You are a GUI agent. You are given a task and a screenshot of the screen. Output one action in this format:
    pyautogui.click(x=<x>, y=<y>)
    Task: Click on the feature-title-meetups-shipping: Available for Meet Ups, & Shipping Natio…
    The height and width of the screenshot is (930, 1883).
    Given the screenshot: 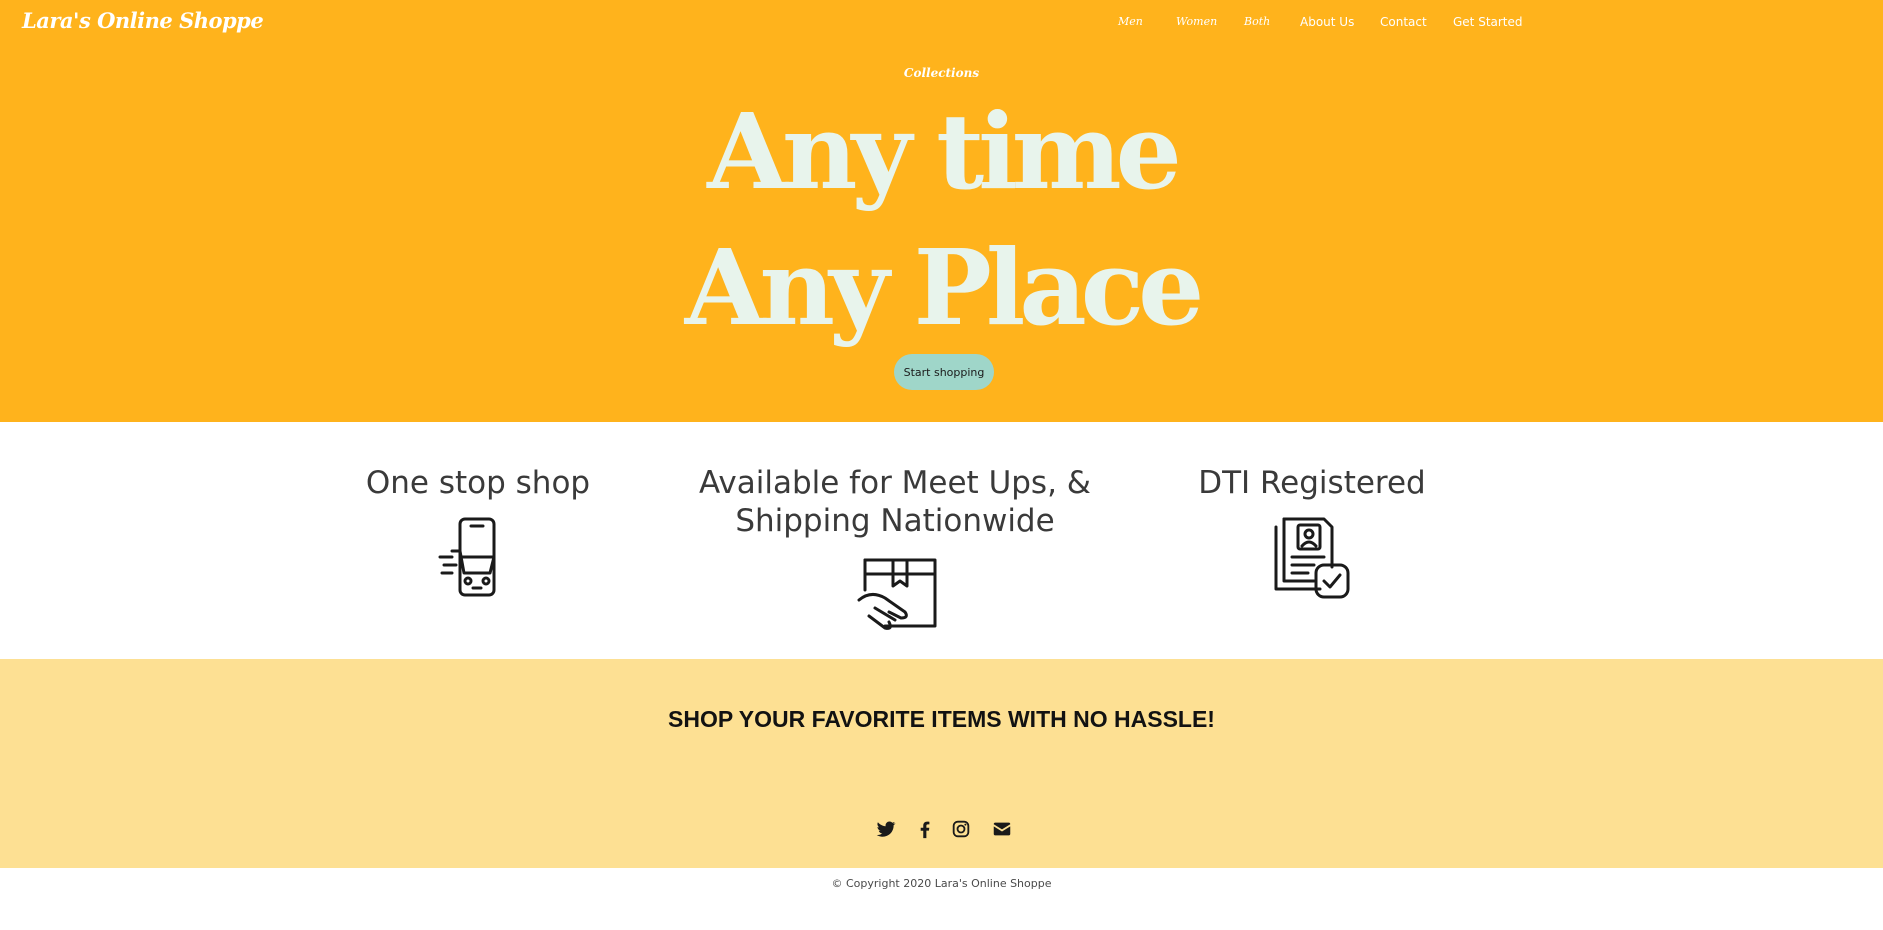 What is the action you would take?
    pyautogui.click(x=895, y=502)
    